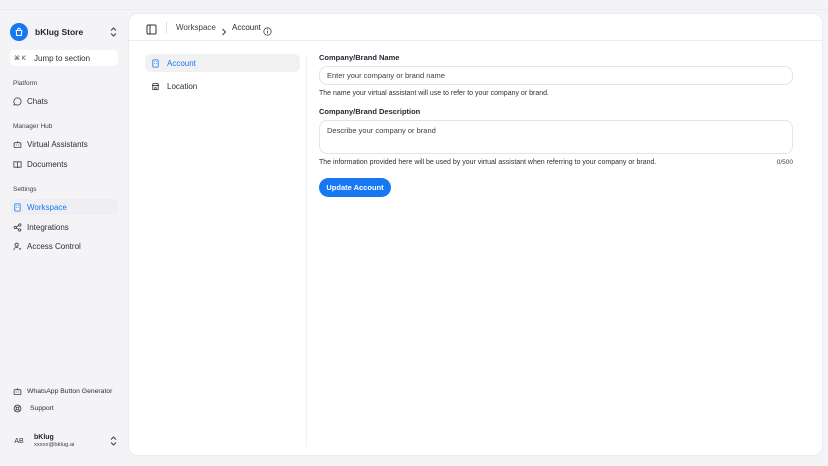 The height and width of the screenshot is (466, 828). Describe the element at coordinates (355, 187) in the screenshot. I see `update-account-button: Update Account` at that location.